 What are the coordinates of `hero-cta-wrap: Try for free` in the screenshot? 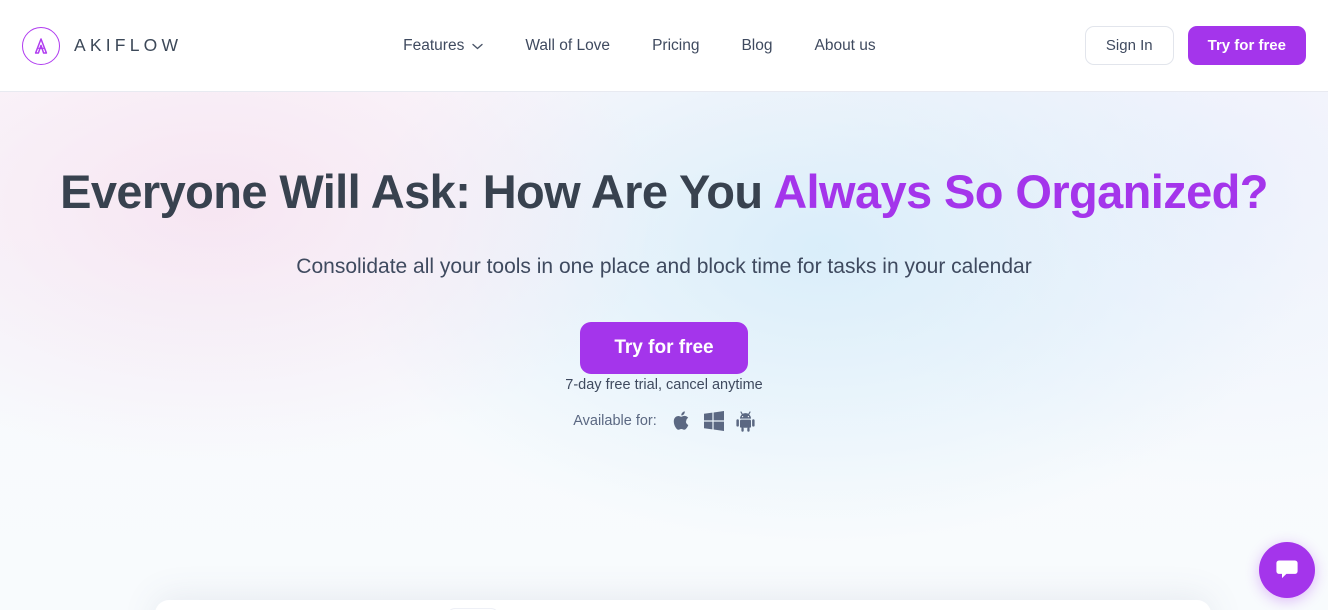 It's located at (664, 348).